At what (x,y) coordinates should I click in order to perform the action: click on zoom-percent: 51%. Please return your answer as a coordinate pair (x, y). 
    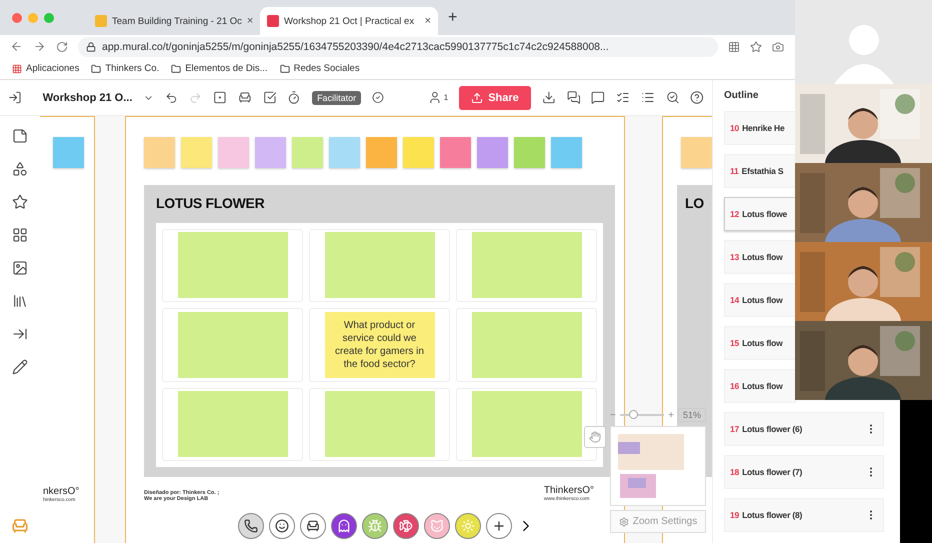
    Looking at the image, I should click on (692, 415).